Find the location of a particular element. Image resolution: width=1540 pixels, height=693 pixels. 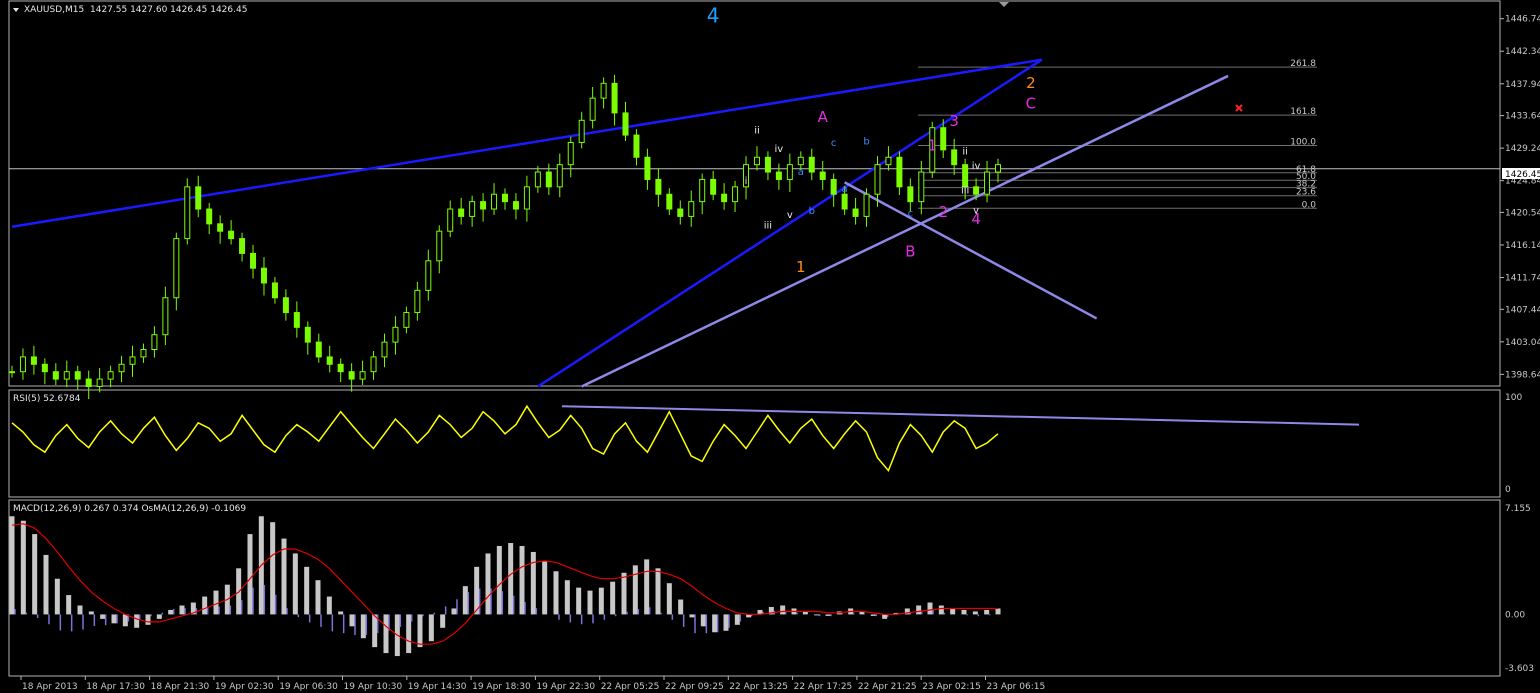

wave-label: iv is located at coordinates (779, 149).